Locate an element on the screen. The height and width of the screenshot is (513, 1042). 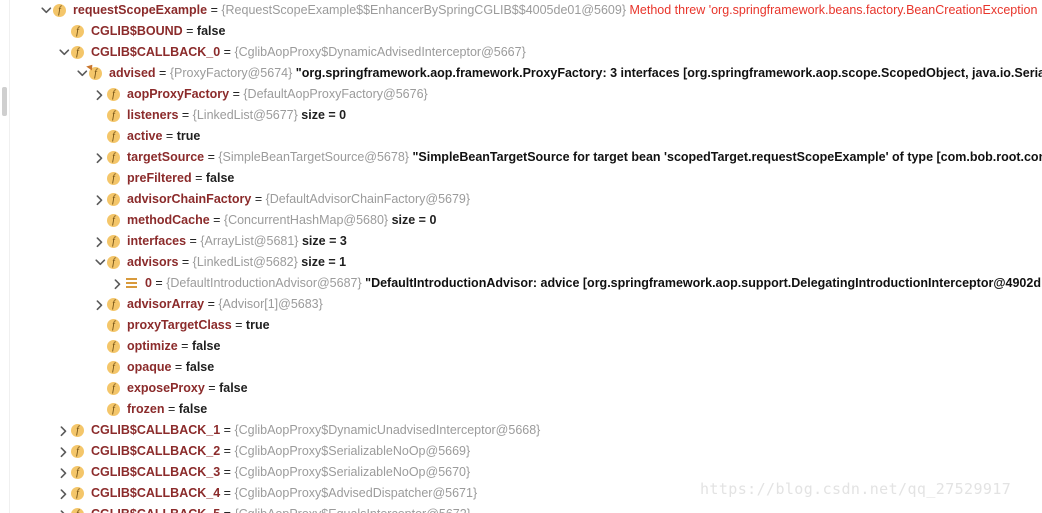
type-reference: {ArrayList@5681} is located at coordinates (249, 241).